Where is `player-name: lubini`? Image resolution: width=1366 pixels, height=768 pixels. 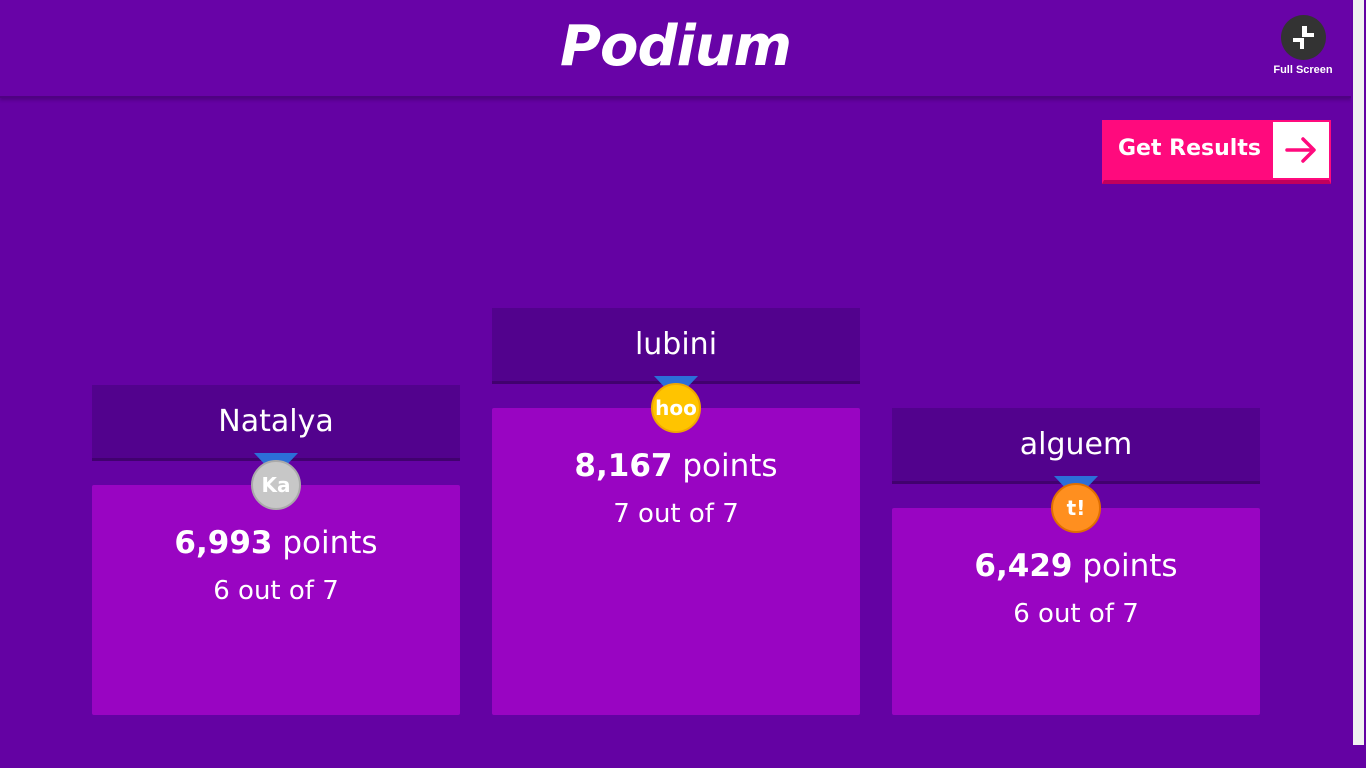 player-name: lubini is located at coordinates (676, 346).